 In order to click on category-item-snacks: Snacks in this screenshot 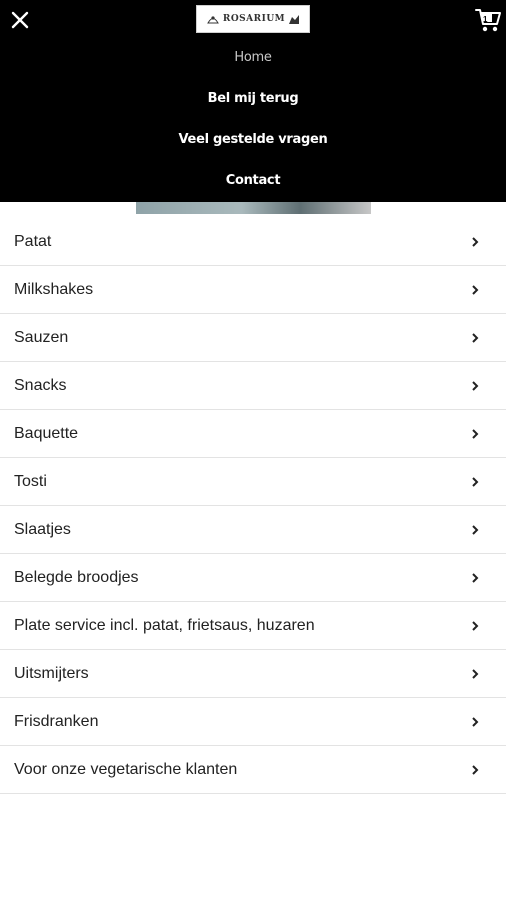, I will do `click(253, 386)`.